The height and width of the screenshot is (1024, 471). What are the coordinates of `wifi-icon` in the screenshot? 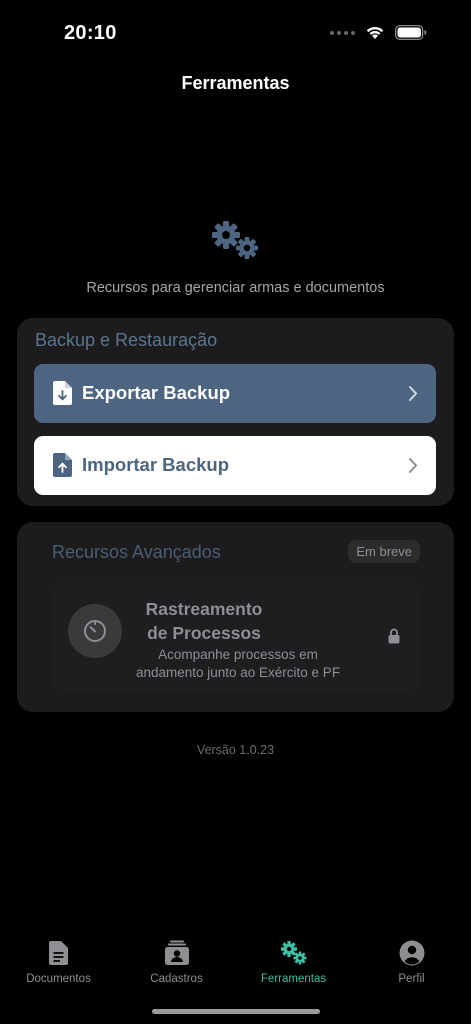 It's located at (375, 33).